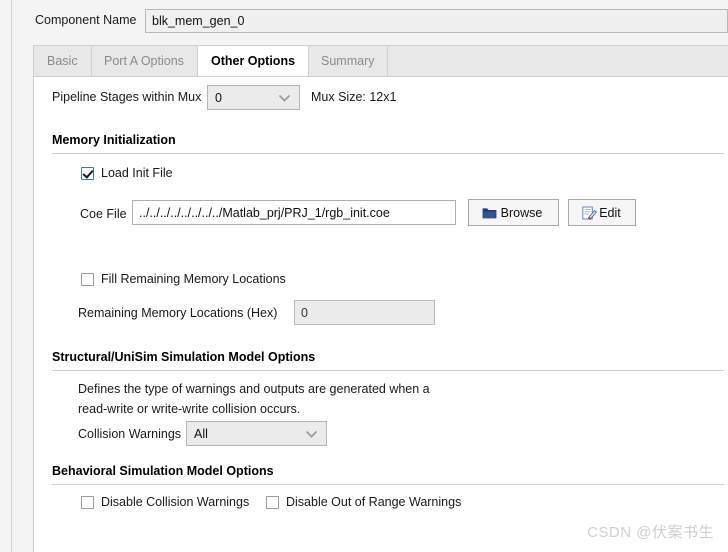 The image size is (728, 552). Describe the element at coordinates (86, 20) in the screenshot. I see `component-name-label: Component Name` at that location.